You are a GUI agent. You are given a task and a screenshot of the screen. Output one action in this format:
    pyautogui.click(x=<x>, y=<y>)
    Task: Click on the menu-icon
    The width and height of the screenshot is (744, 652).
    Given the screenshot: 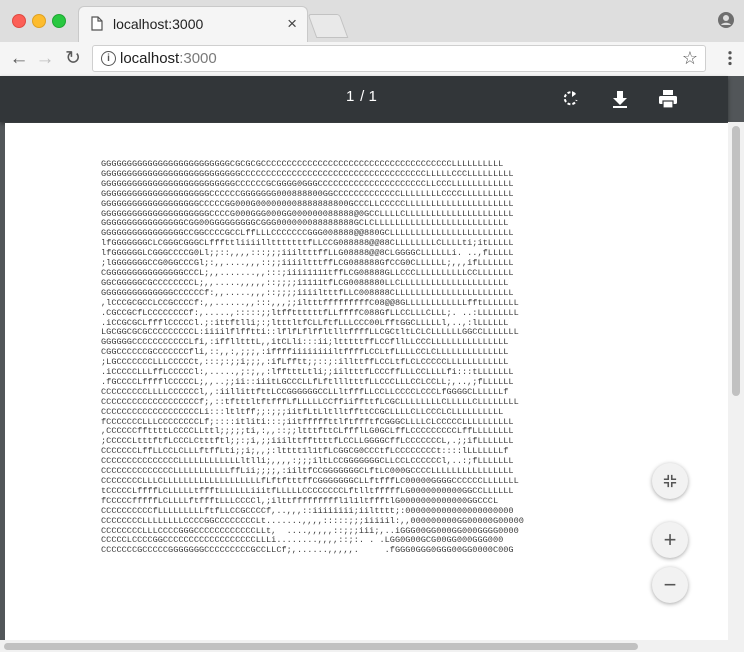 What is the action you would take?
    pyautogui.click(x=730, y=59)
    